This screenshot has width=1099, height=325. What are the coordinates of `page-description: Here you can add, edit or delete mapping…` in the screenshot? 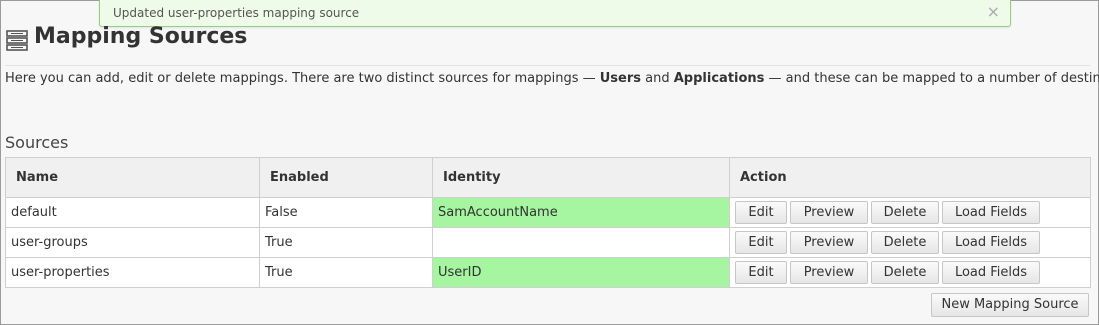 It's located at (552, 78).